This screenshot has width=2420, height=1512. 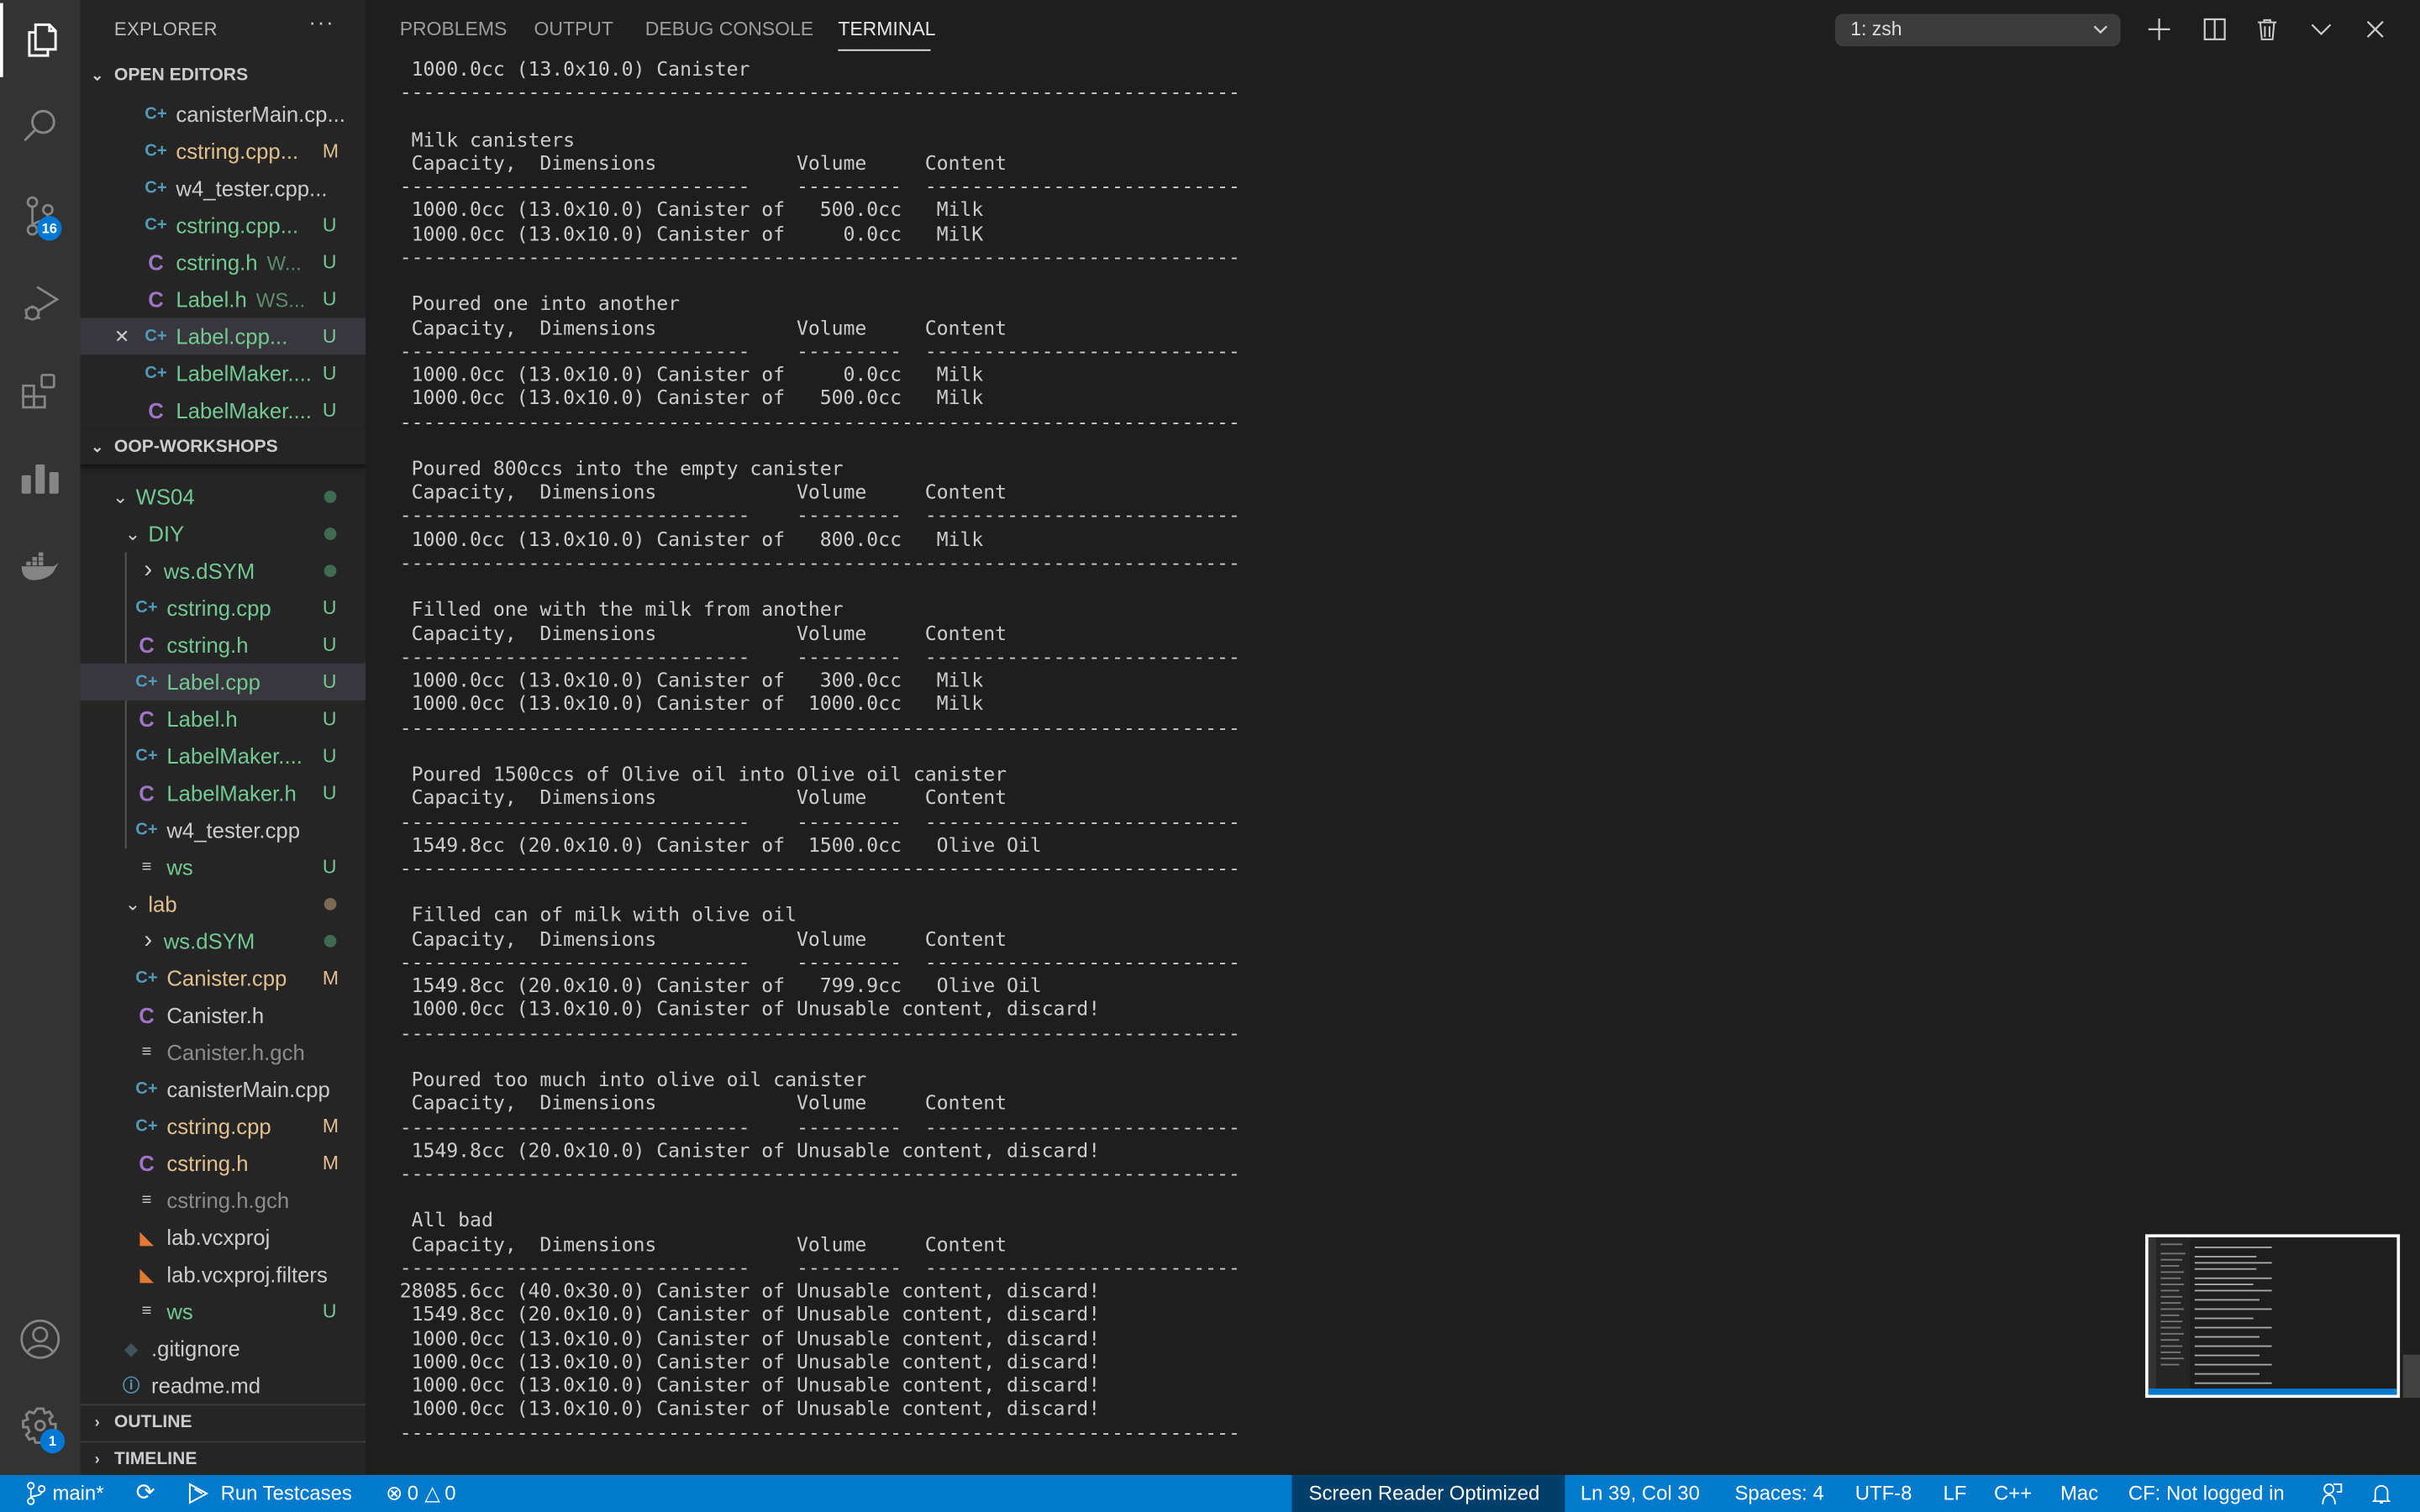 I want to click on run-testcases-button: Run Testcases, so click(x=269, y=1493).